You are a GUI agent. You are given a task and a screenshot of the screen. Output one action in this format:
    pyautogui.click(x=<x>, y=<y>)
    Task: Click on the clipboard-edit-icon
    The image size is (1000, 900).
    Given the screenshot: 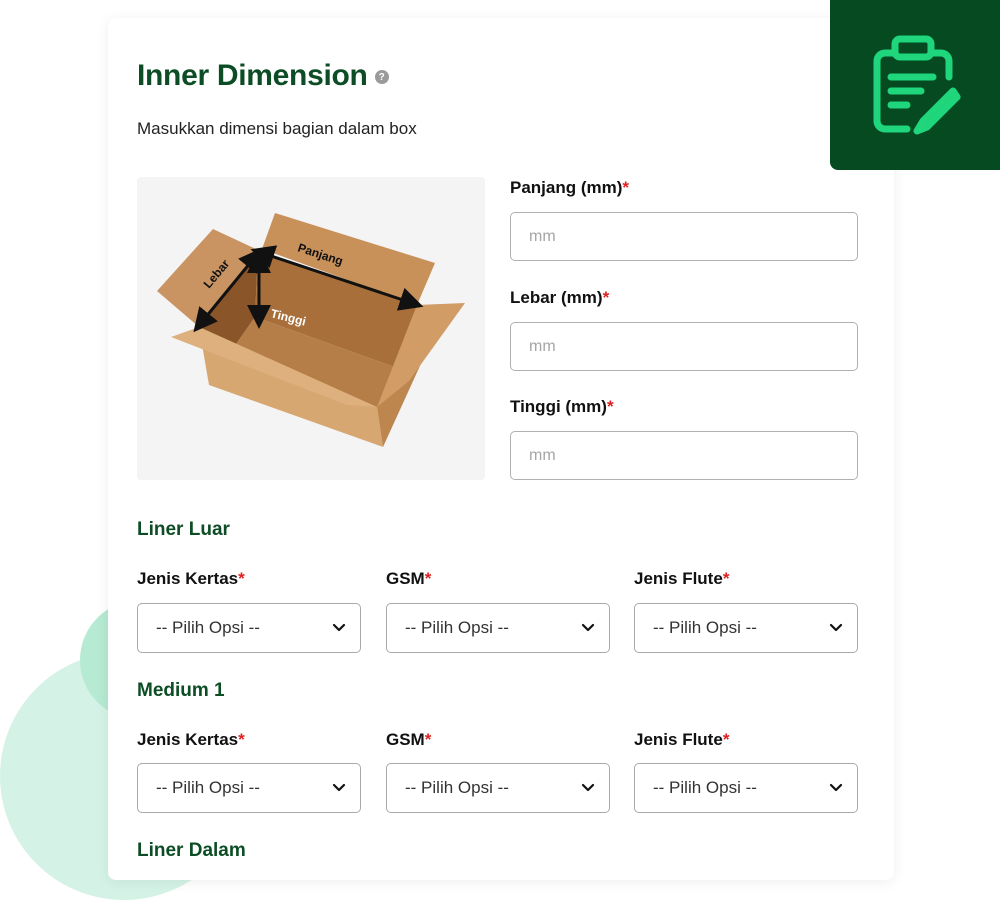 What is the action you would take?
    pyautogui.click(x=917, y=85)
    